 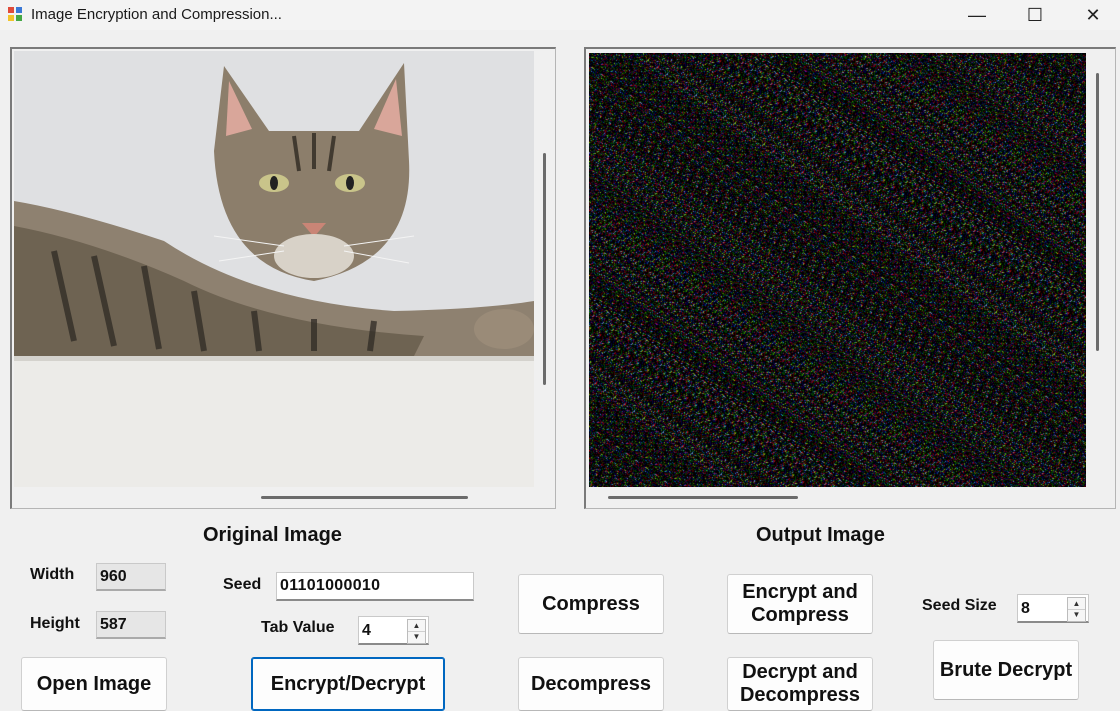 I want to click on seed-input: 01101000010, so click(x=375, y=586).